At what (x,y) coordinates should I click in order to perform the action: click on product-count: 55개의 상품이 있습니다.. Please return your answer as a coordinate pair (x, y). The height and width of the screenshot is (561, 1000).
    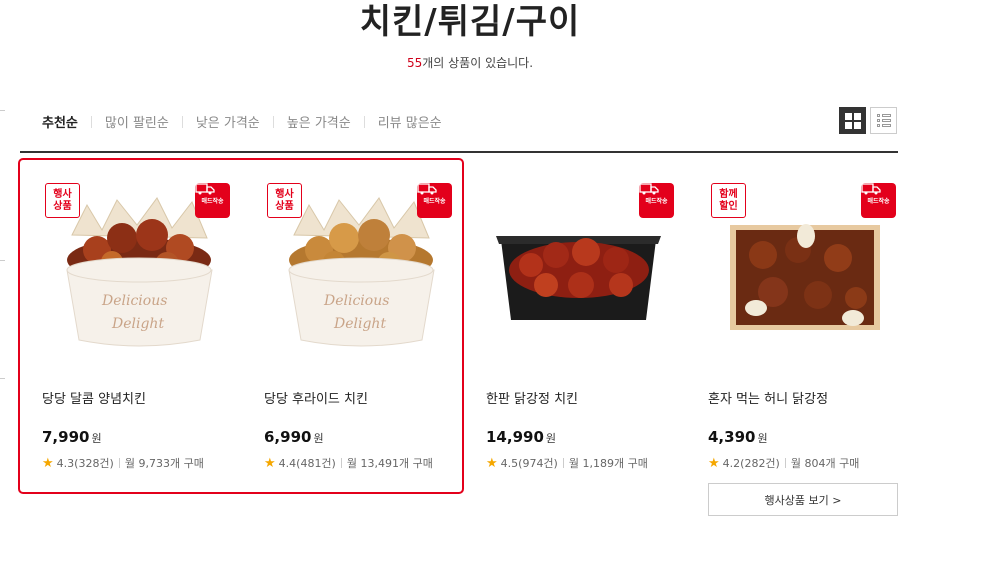
    Looking at the image, I should click on (470, 62).